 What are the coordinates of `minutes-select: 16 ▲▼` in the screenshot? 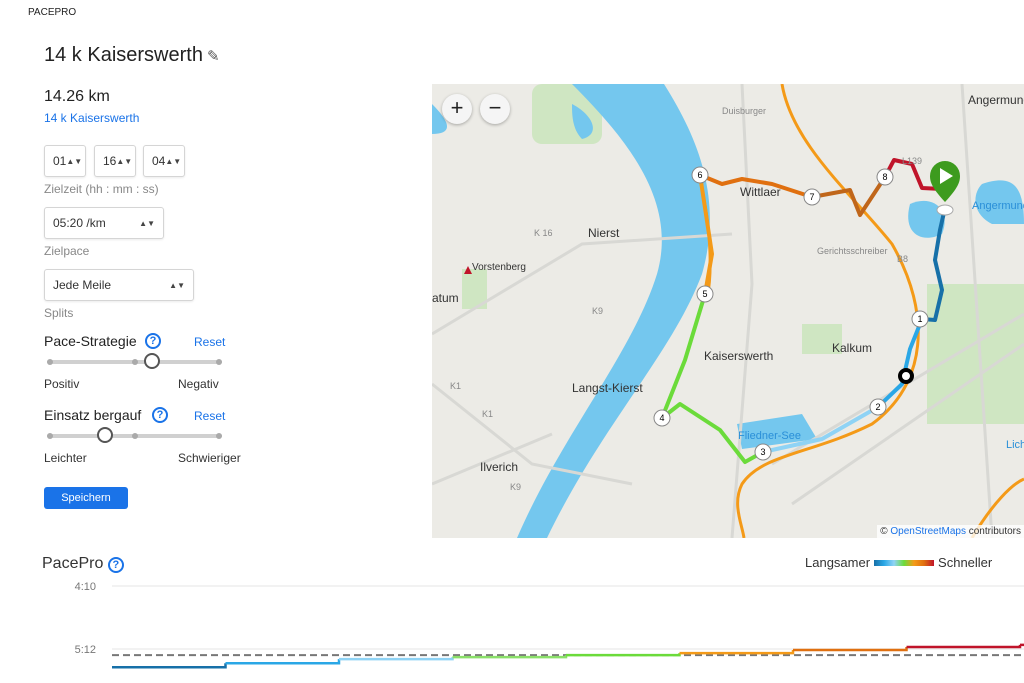 It's located at (115, 161).